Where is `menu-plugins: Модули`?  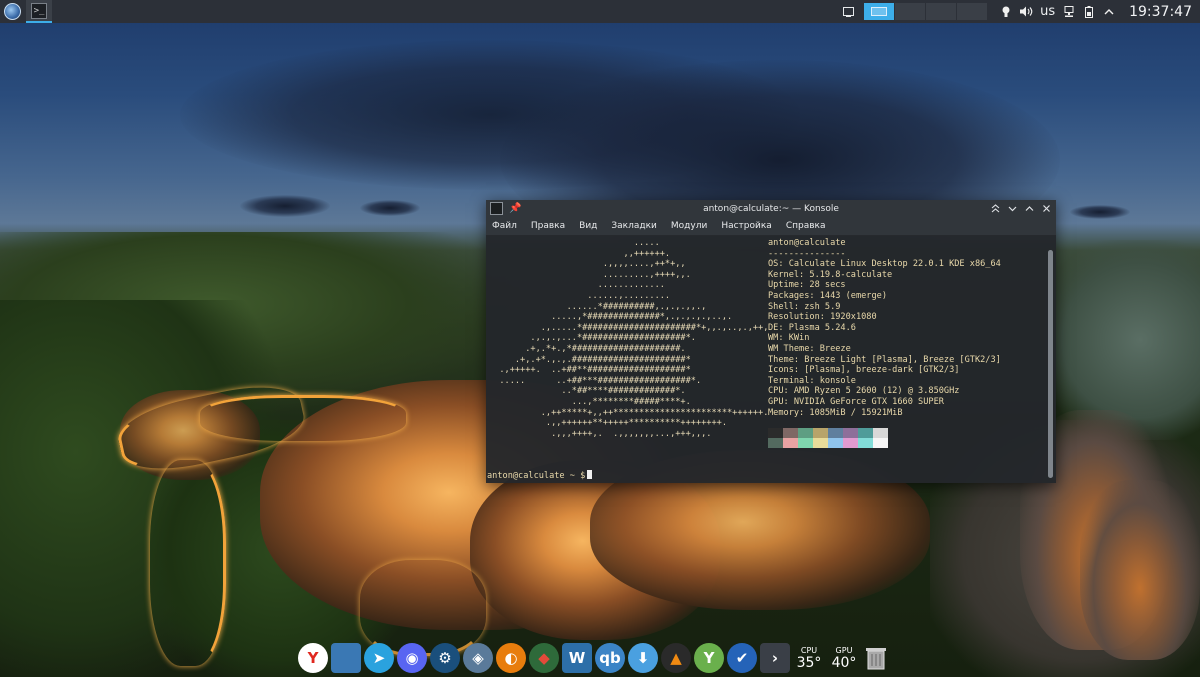 menu-plugins: Модули is located at coordinates (689, 226).